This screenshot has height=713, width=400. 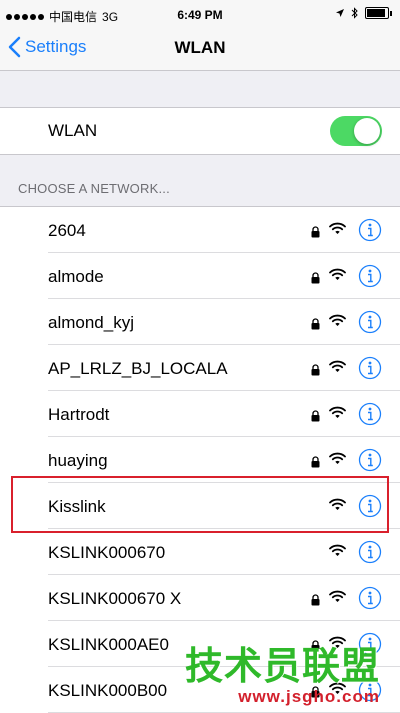 What do you see at coordinates (282, 667) in the screenshot?
I see `watermark-title: 技术员联盟` at bounding box center [282, 667].